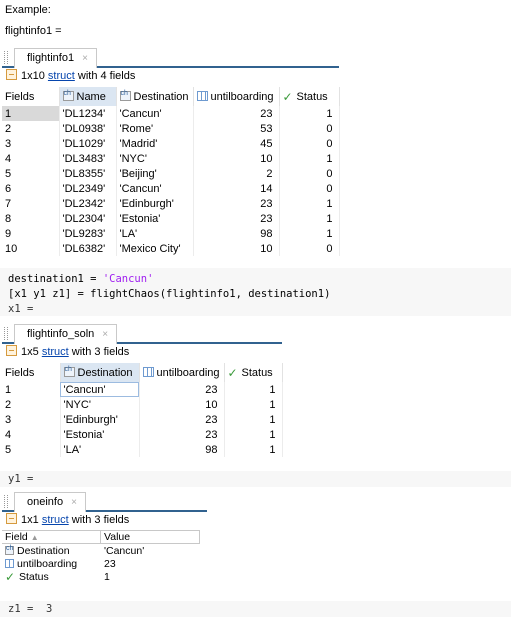  Describe the element at coordinates (88, 128) in the screenshot. I see `table-cell: 'DL0938'` at that location.